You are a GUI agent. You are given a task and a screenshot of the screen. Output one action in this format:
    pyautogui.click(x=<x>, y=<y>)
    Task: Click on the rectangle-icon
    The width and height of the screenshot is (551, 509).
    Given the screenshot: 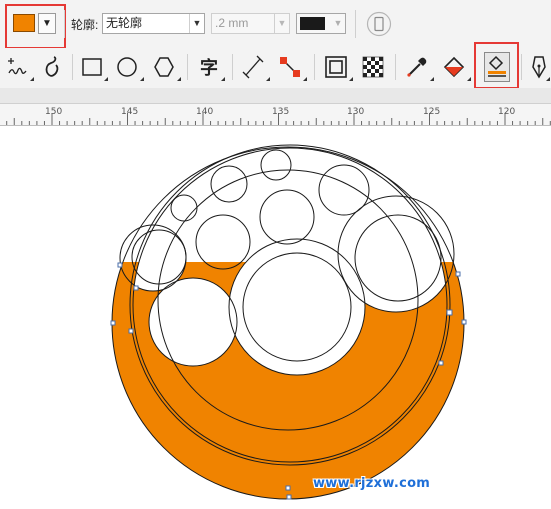 What is the action you would take?
    pyautogui.click(x=92, y=67)
    